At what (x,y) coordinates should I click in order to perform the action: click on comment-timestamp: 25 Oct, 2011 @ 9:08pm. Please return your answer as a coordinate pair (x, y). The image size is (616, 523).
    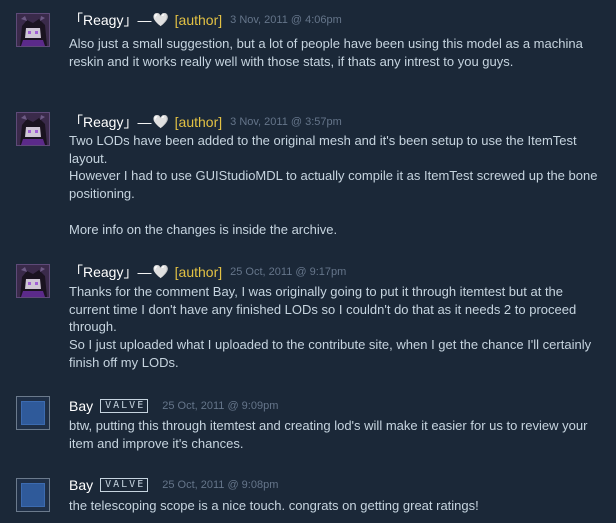
    Looking at the image, I should click on (220, 485).